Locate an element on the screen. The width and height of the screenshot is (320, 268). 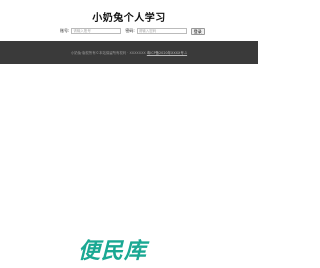
brand-logo: 便民库 is located at coordinates (112, 249).